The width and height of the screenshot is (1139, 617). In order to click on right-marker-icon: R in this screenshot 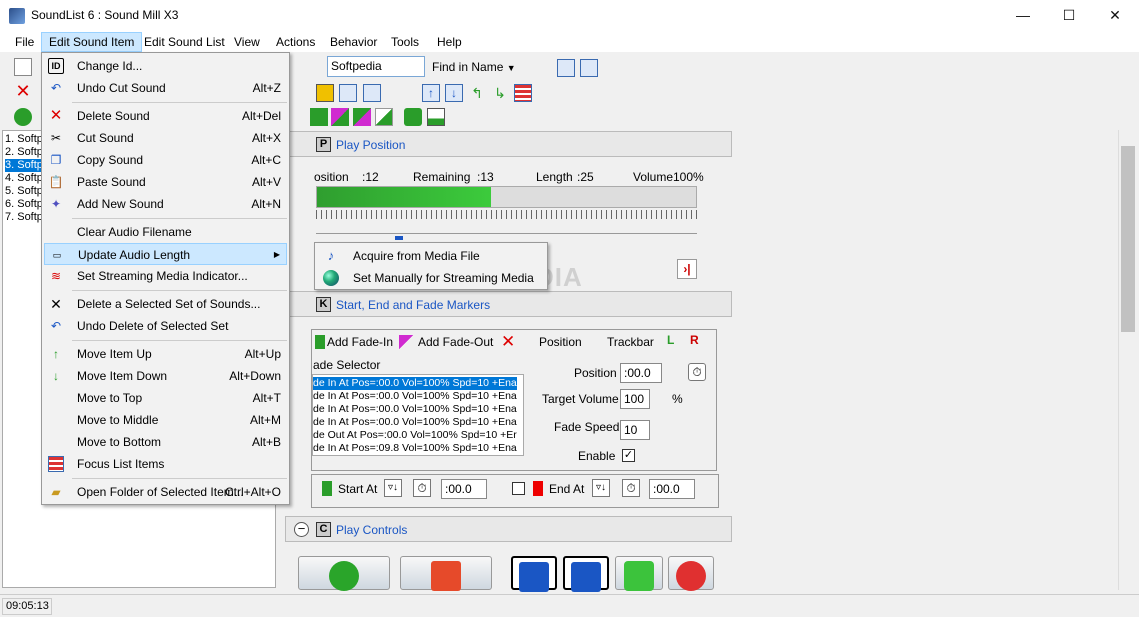, I will do `click(694, 340)`.